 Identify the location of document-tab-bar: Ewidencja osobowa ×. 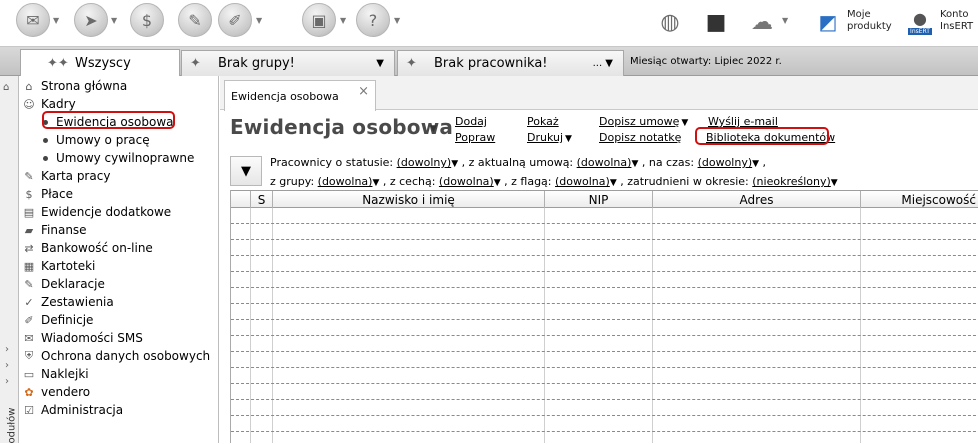
(599, 93).